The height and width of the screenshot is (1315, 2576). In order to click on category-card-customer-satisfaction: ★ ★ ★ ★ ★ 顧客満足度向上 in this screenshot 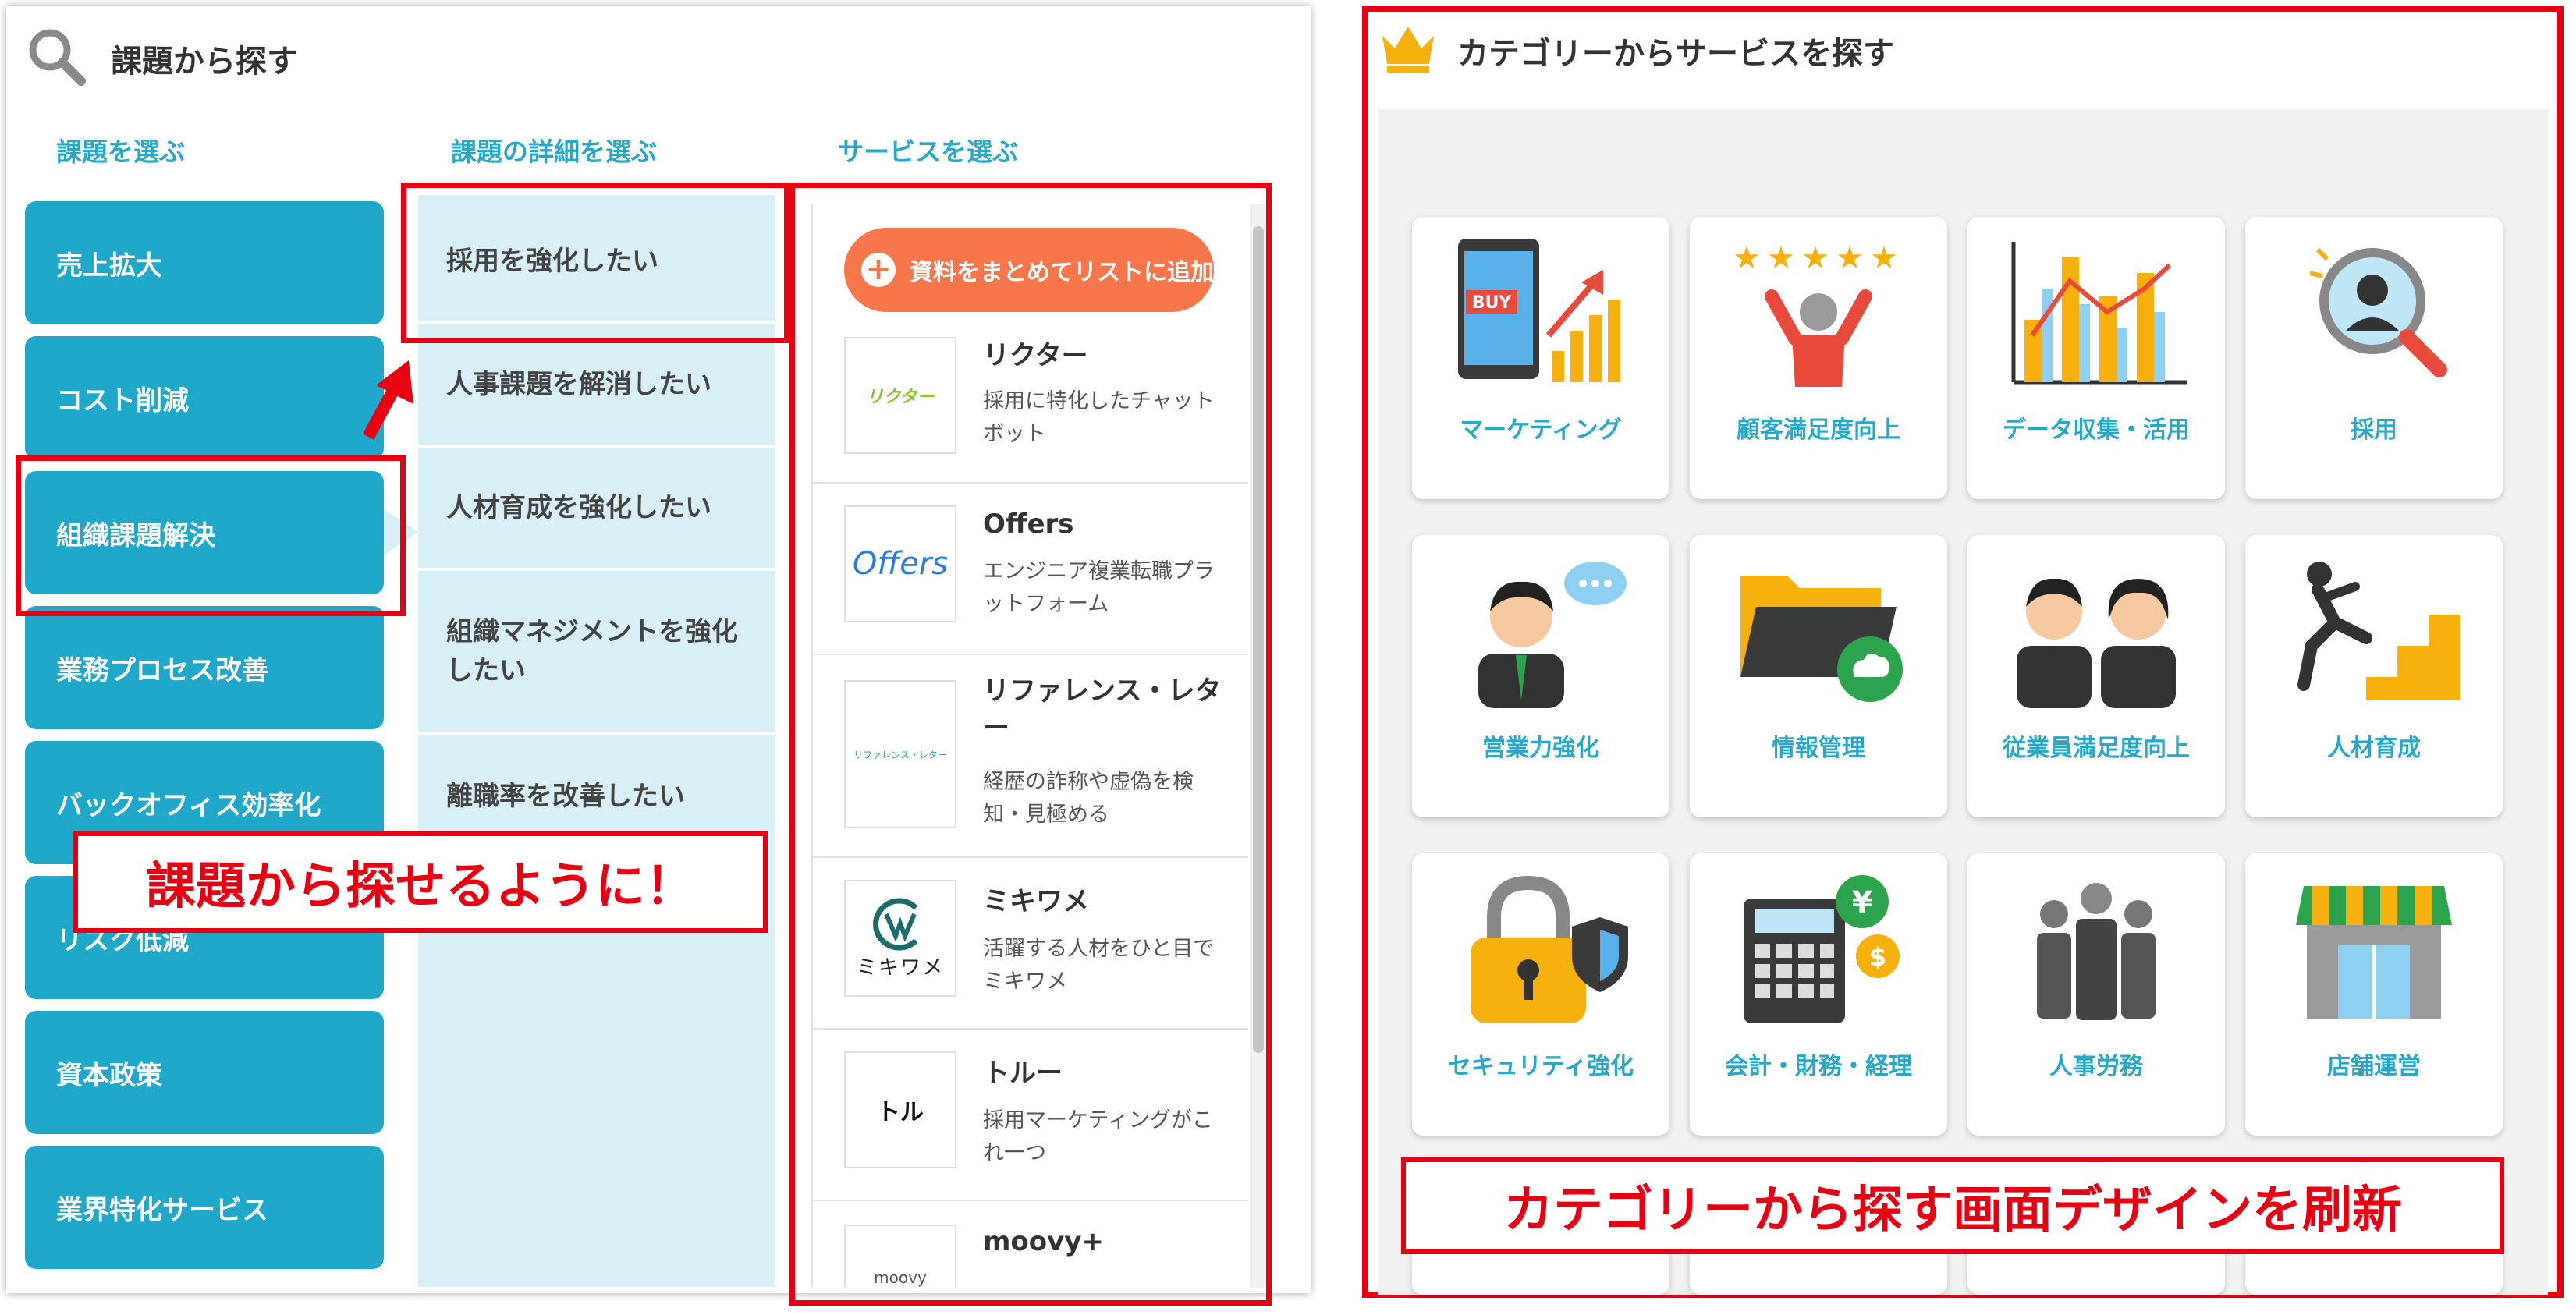, I will do `click(1818, 358)`.